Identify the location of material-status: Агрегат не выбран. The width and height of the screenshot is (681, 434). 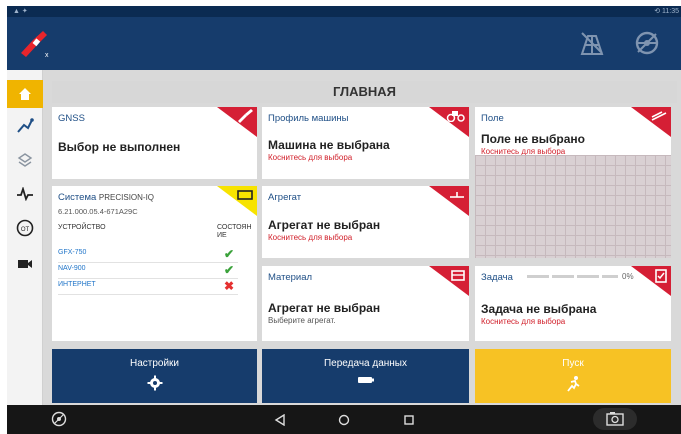
(324, 308).